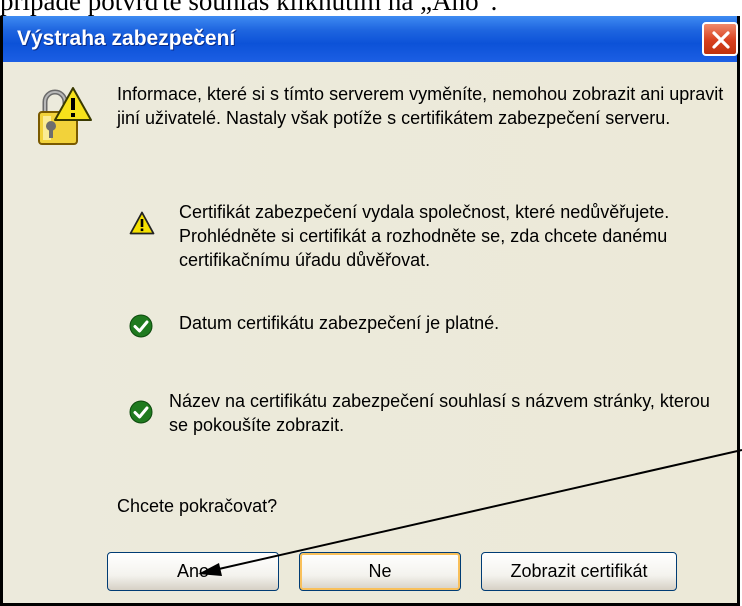 This screenshot has height=606, width=742. I want to click on certificate-date-valid-text: Datum certifikátu zabezpečení je platné., so click(339, 323).